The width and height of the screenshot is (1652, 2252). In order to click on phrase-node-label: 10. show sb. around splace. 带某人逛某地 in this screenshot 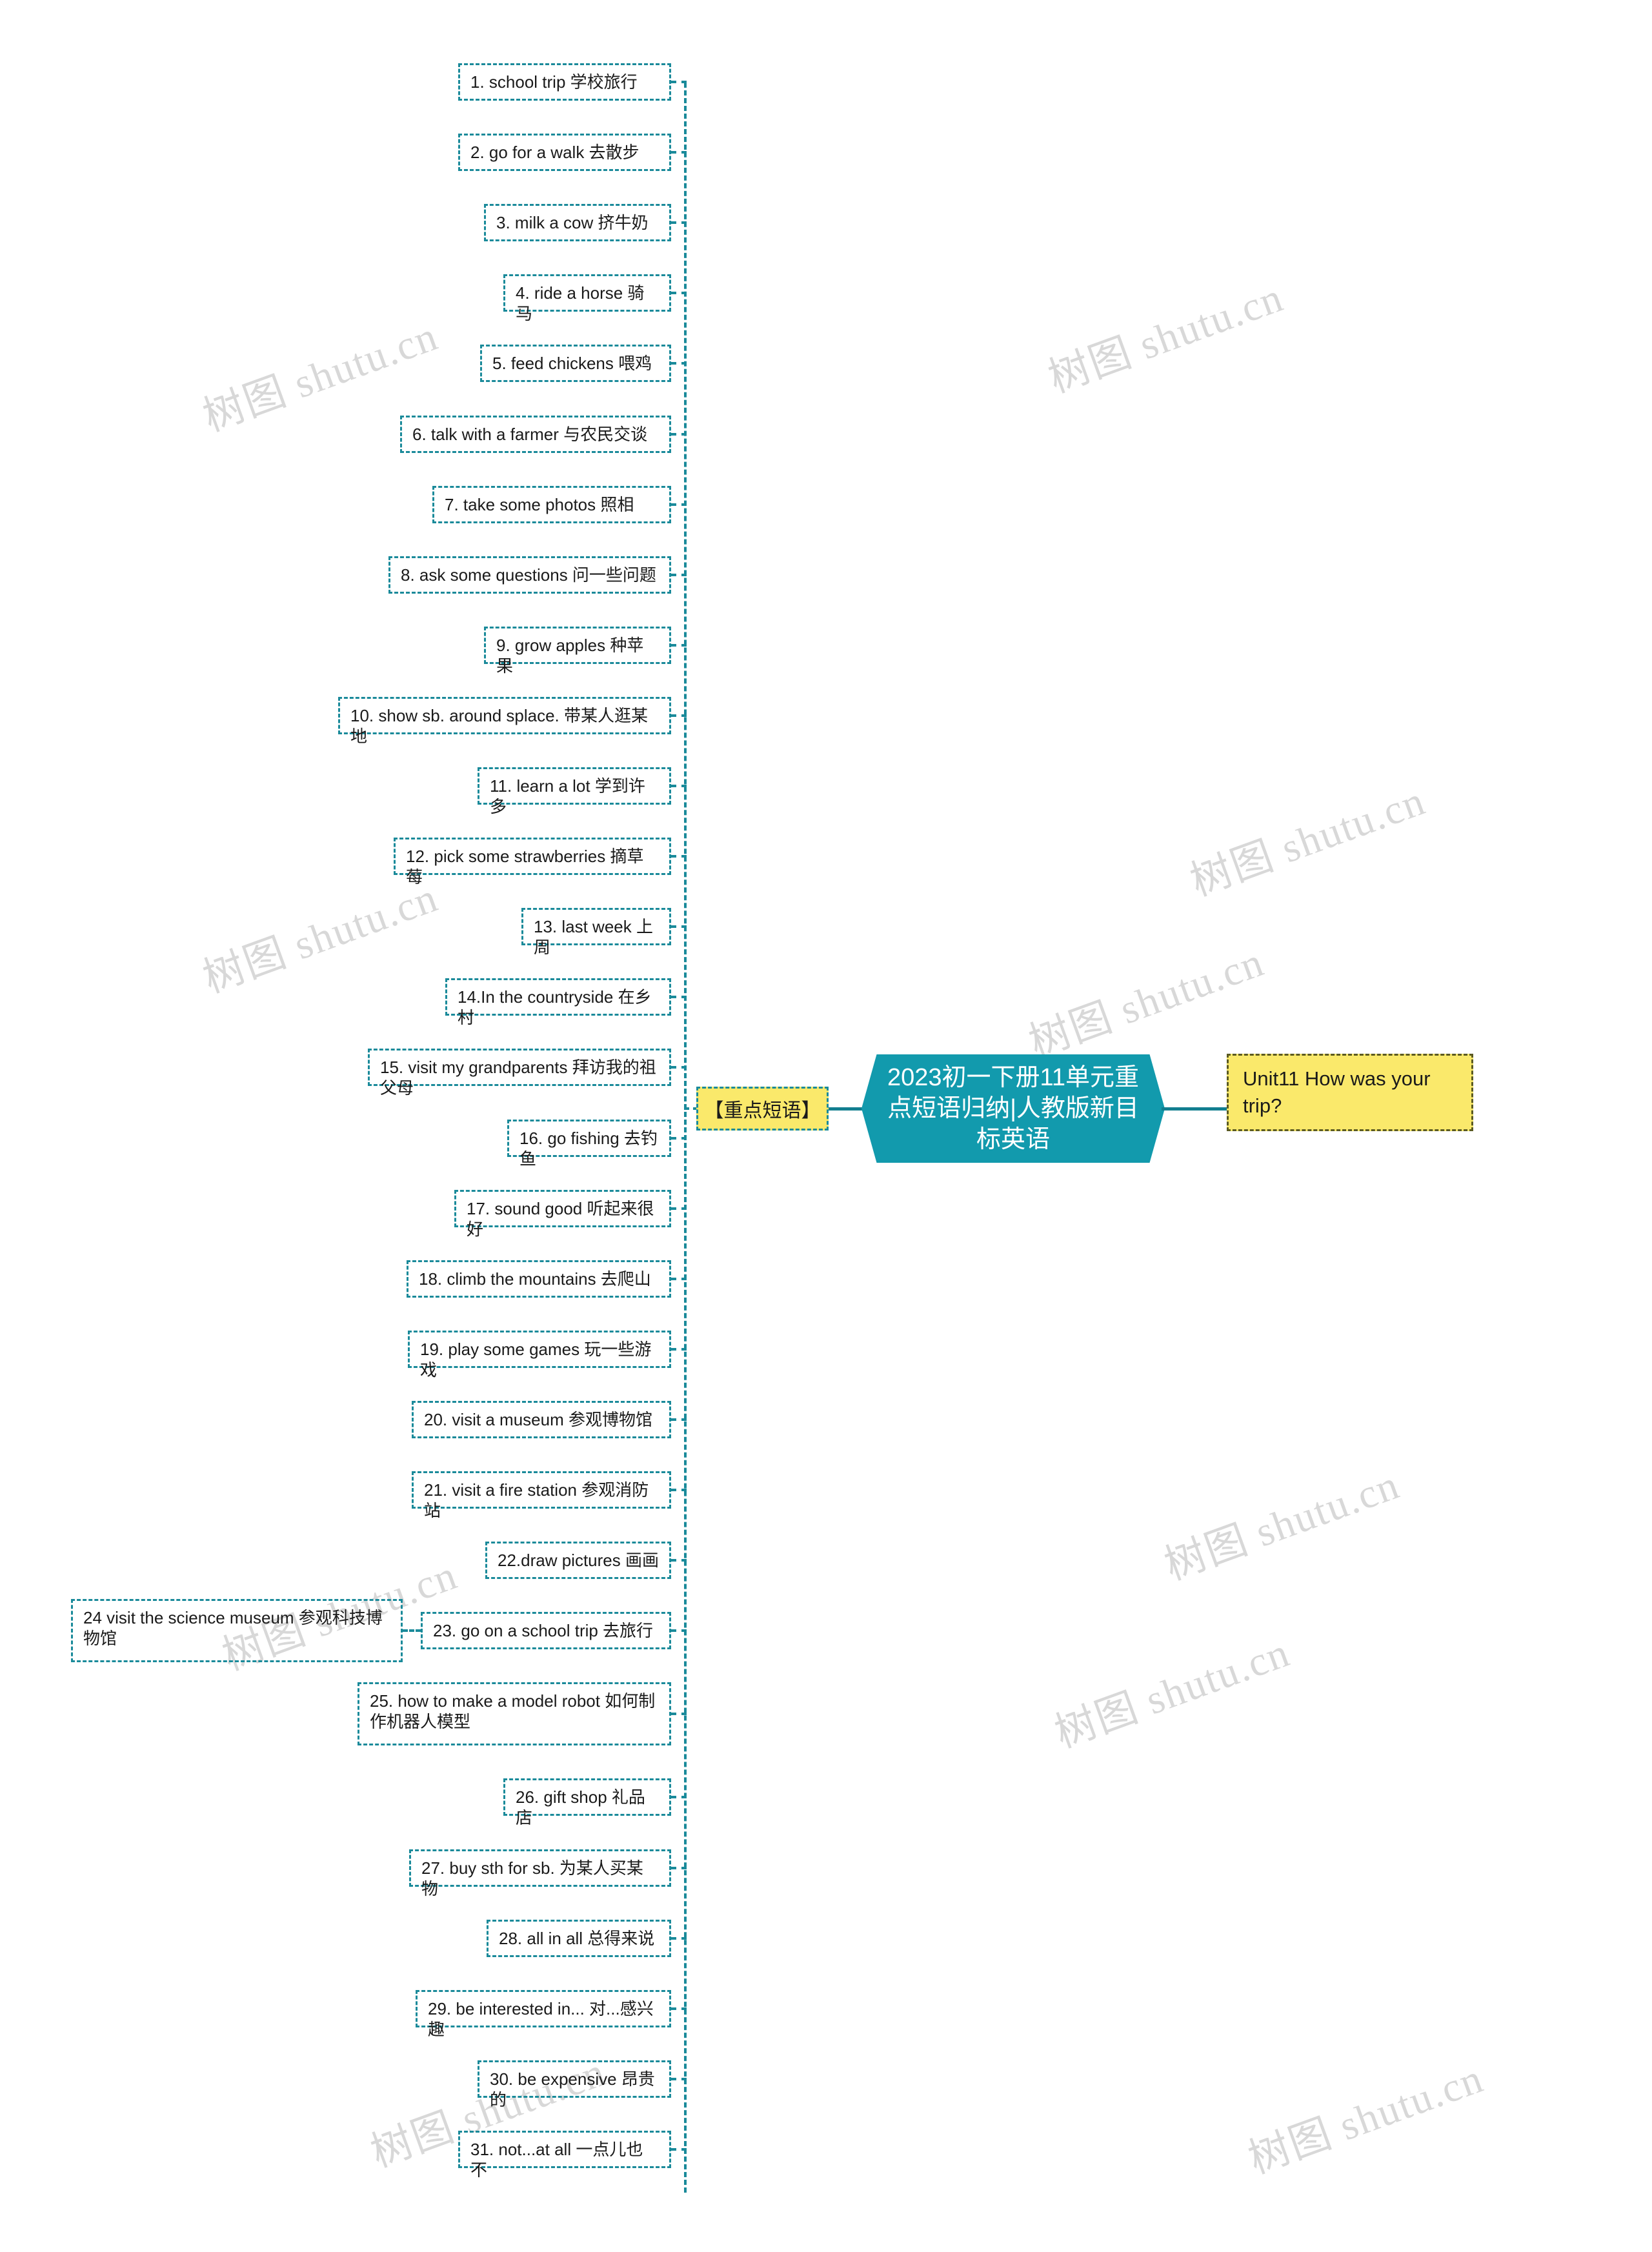, I will do `click(499, 725)`.